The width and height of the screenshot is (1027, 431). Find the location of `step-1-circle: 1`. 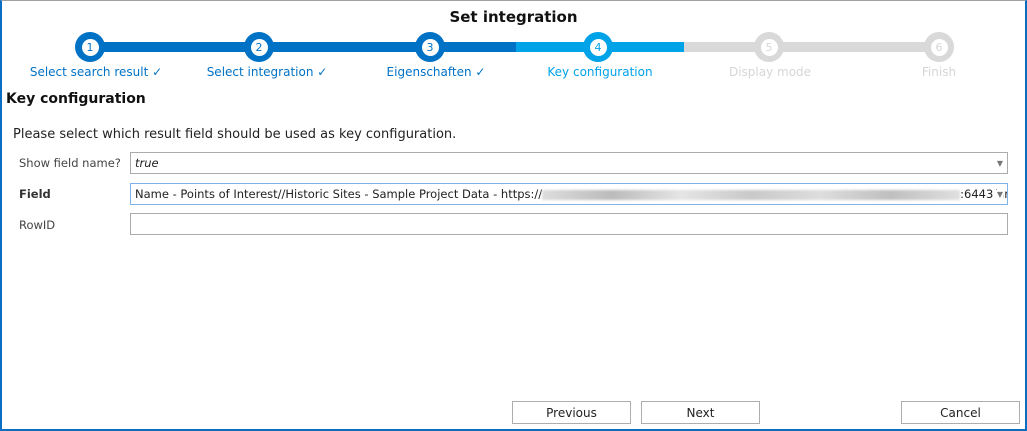

step-1-circle: 1 is located at coordinates (90, 47).